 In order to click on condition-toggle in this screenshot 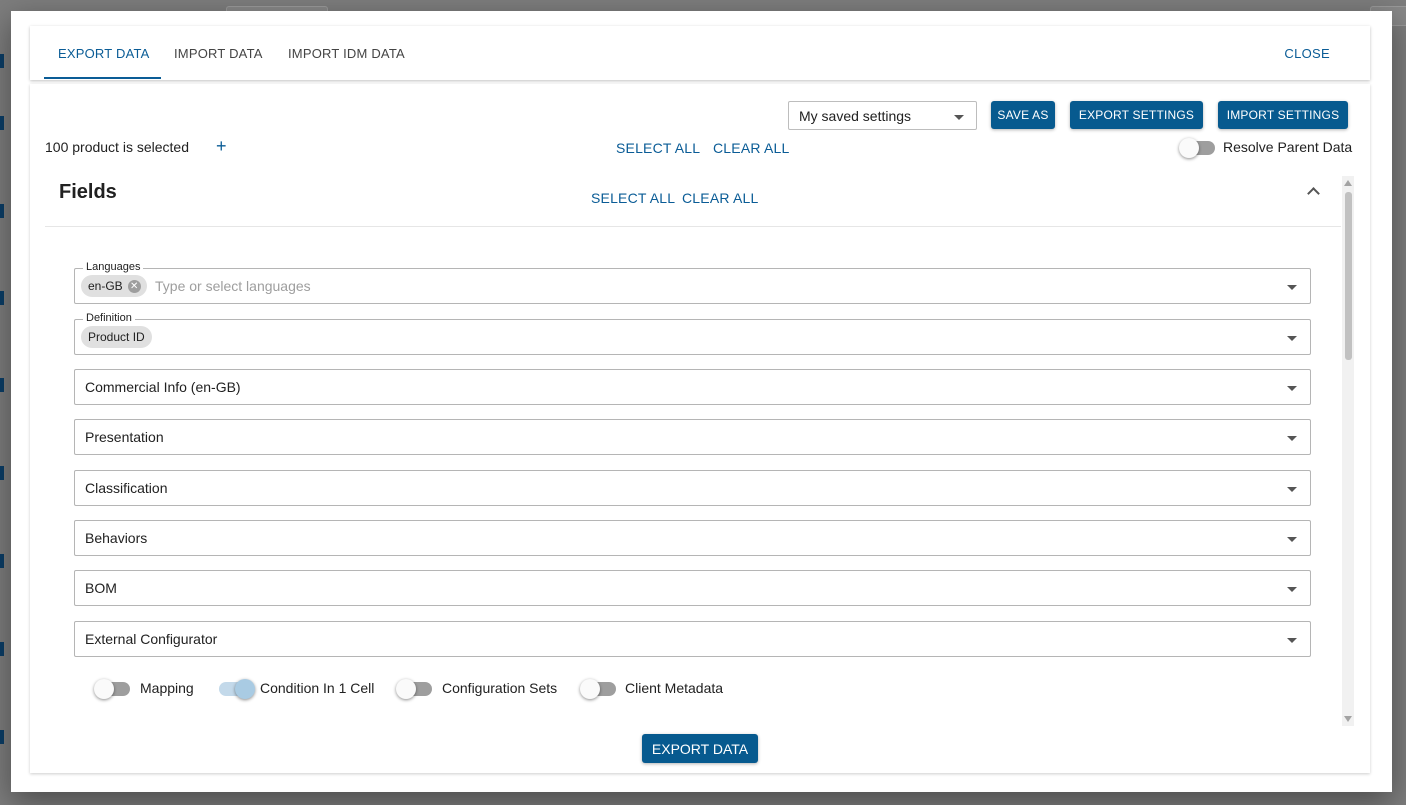, I will do `click(237, 689)`.